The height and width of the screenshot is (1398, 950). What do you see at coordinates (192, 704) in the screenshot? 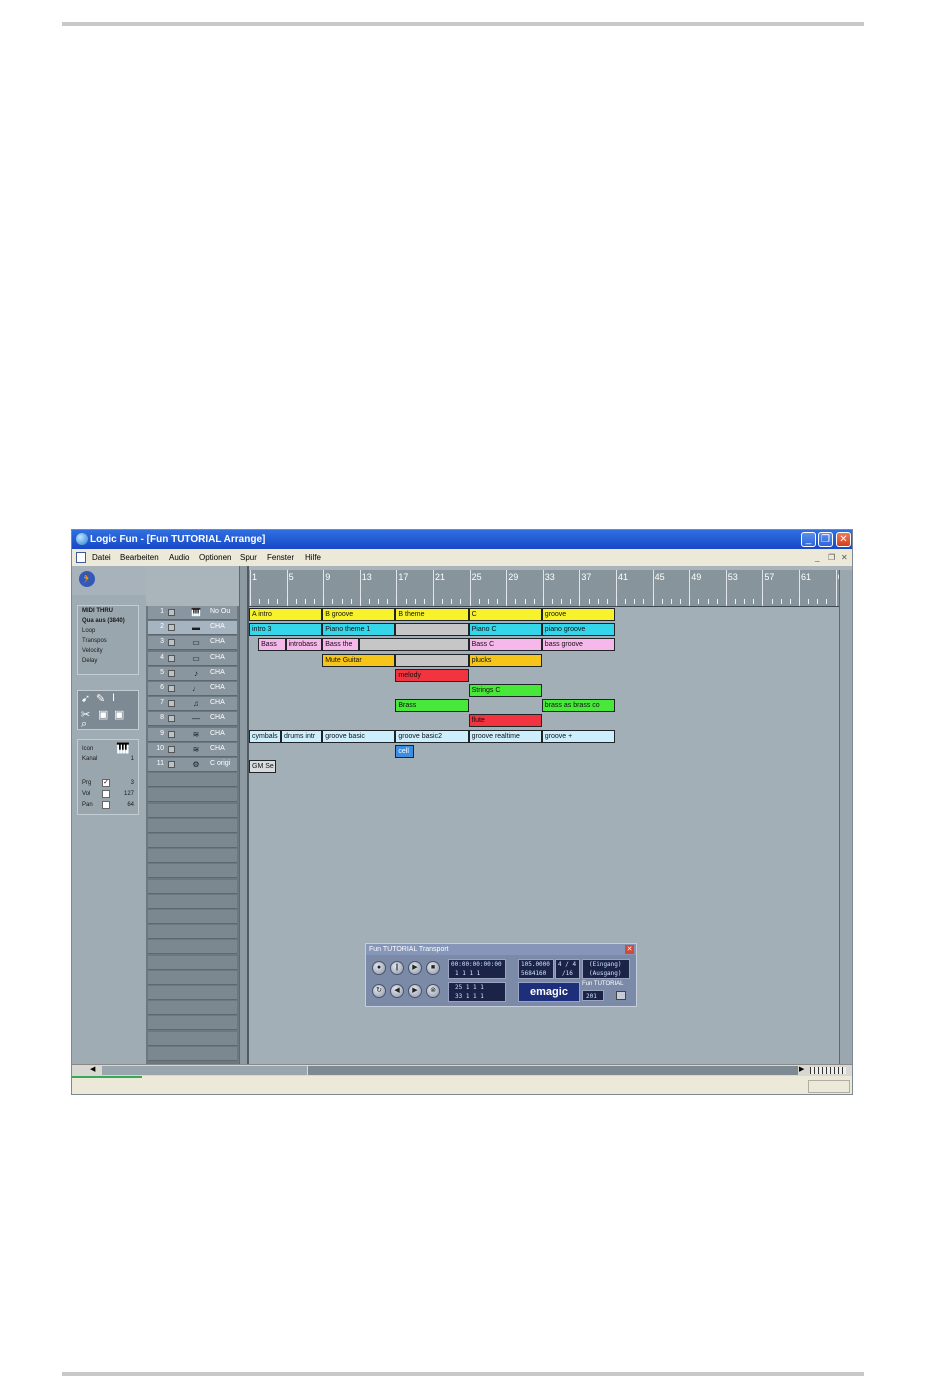
I see `track-row-7: 7 ♫ CHA` at bounding box center [192, 704].